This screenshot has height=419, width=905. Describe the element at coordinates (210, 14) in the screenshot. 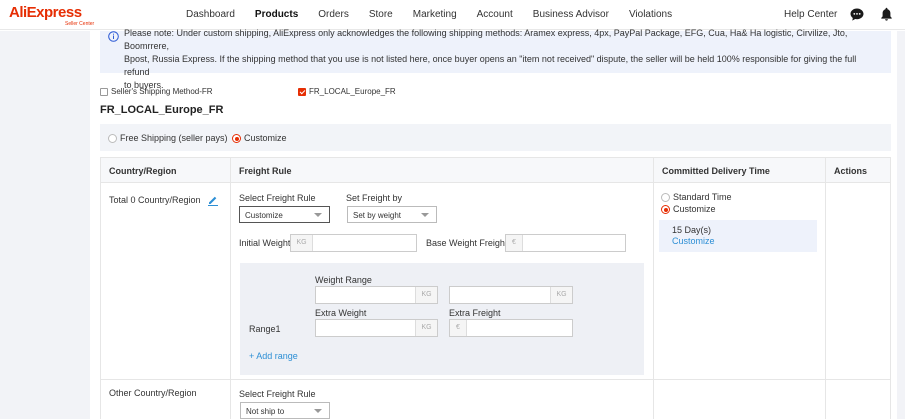

I see `nav-dashboard: Dashboard` at that location.